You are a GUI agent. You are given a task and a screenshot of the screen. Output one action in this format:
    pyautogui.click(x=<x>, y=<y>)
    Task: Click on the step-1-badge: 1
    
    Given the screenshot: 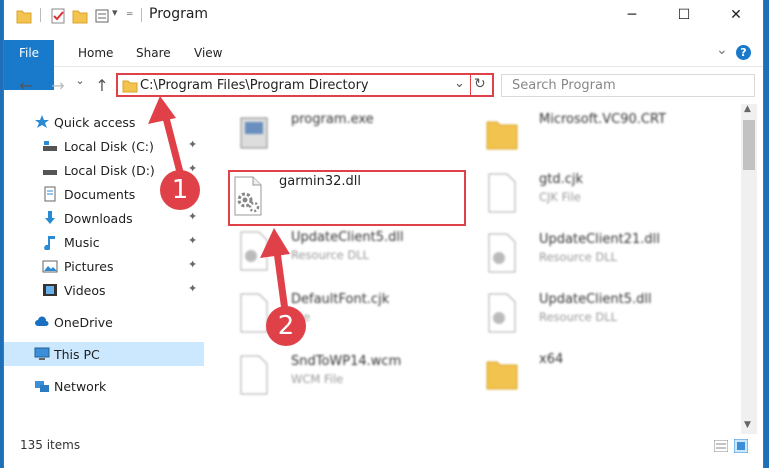 What is the action you would take?
    pyautogui.click(x=180, y=190)
    